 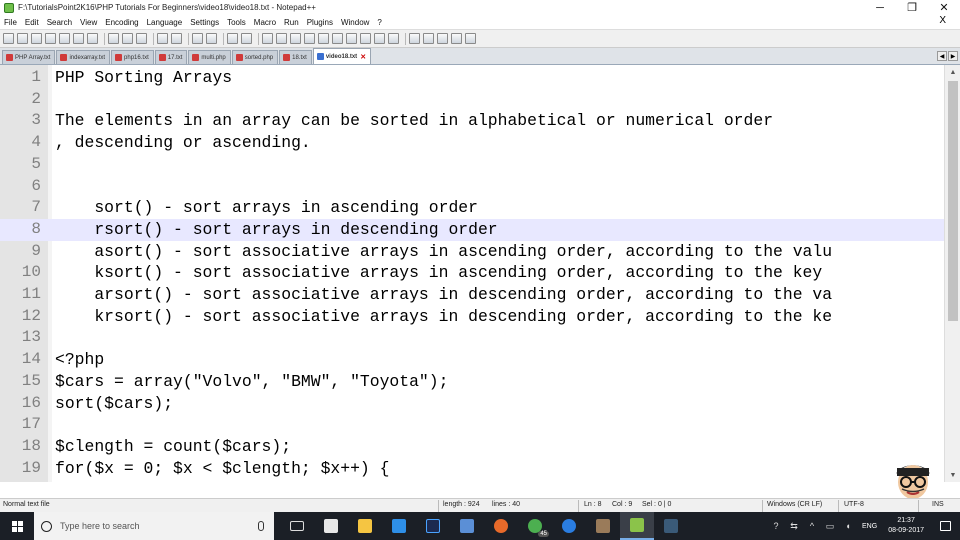 What do you see at coordinates (10, 22) in the screenshot?
I see `menu-file: File` at bounding box center [10, 22].